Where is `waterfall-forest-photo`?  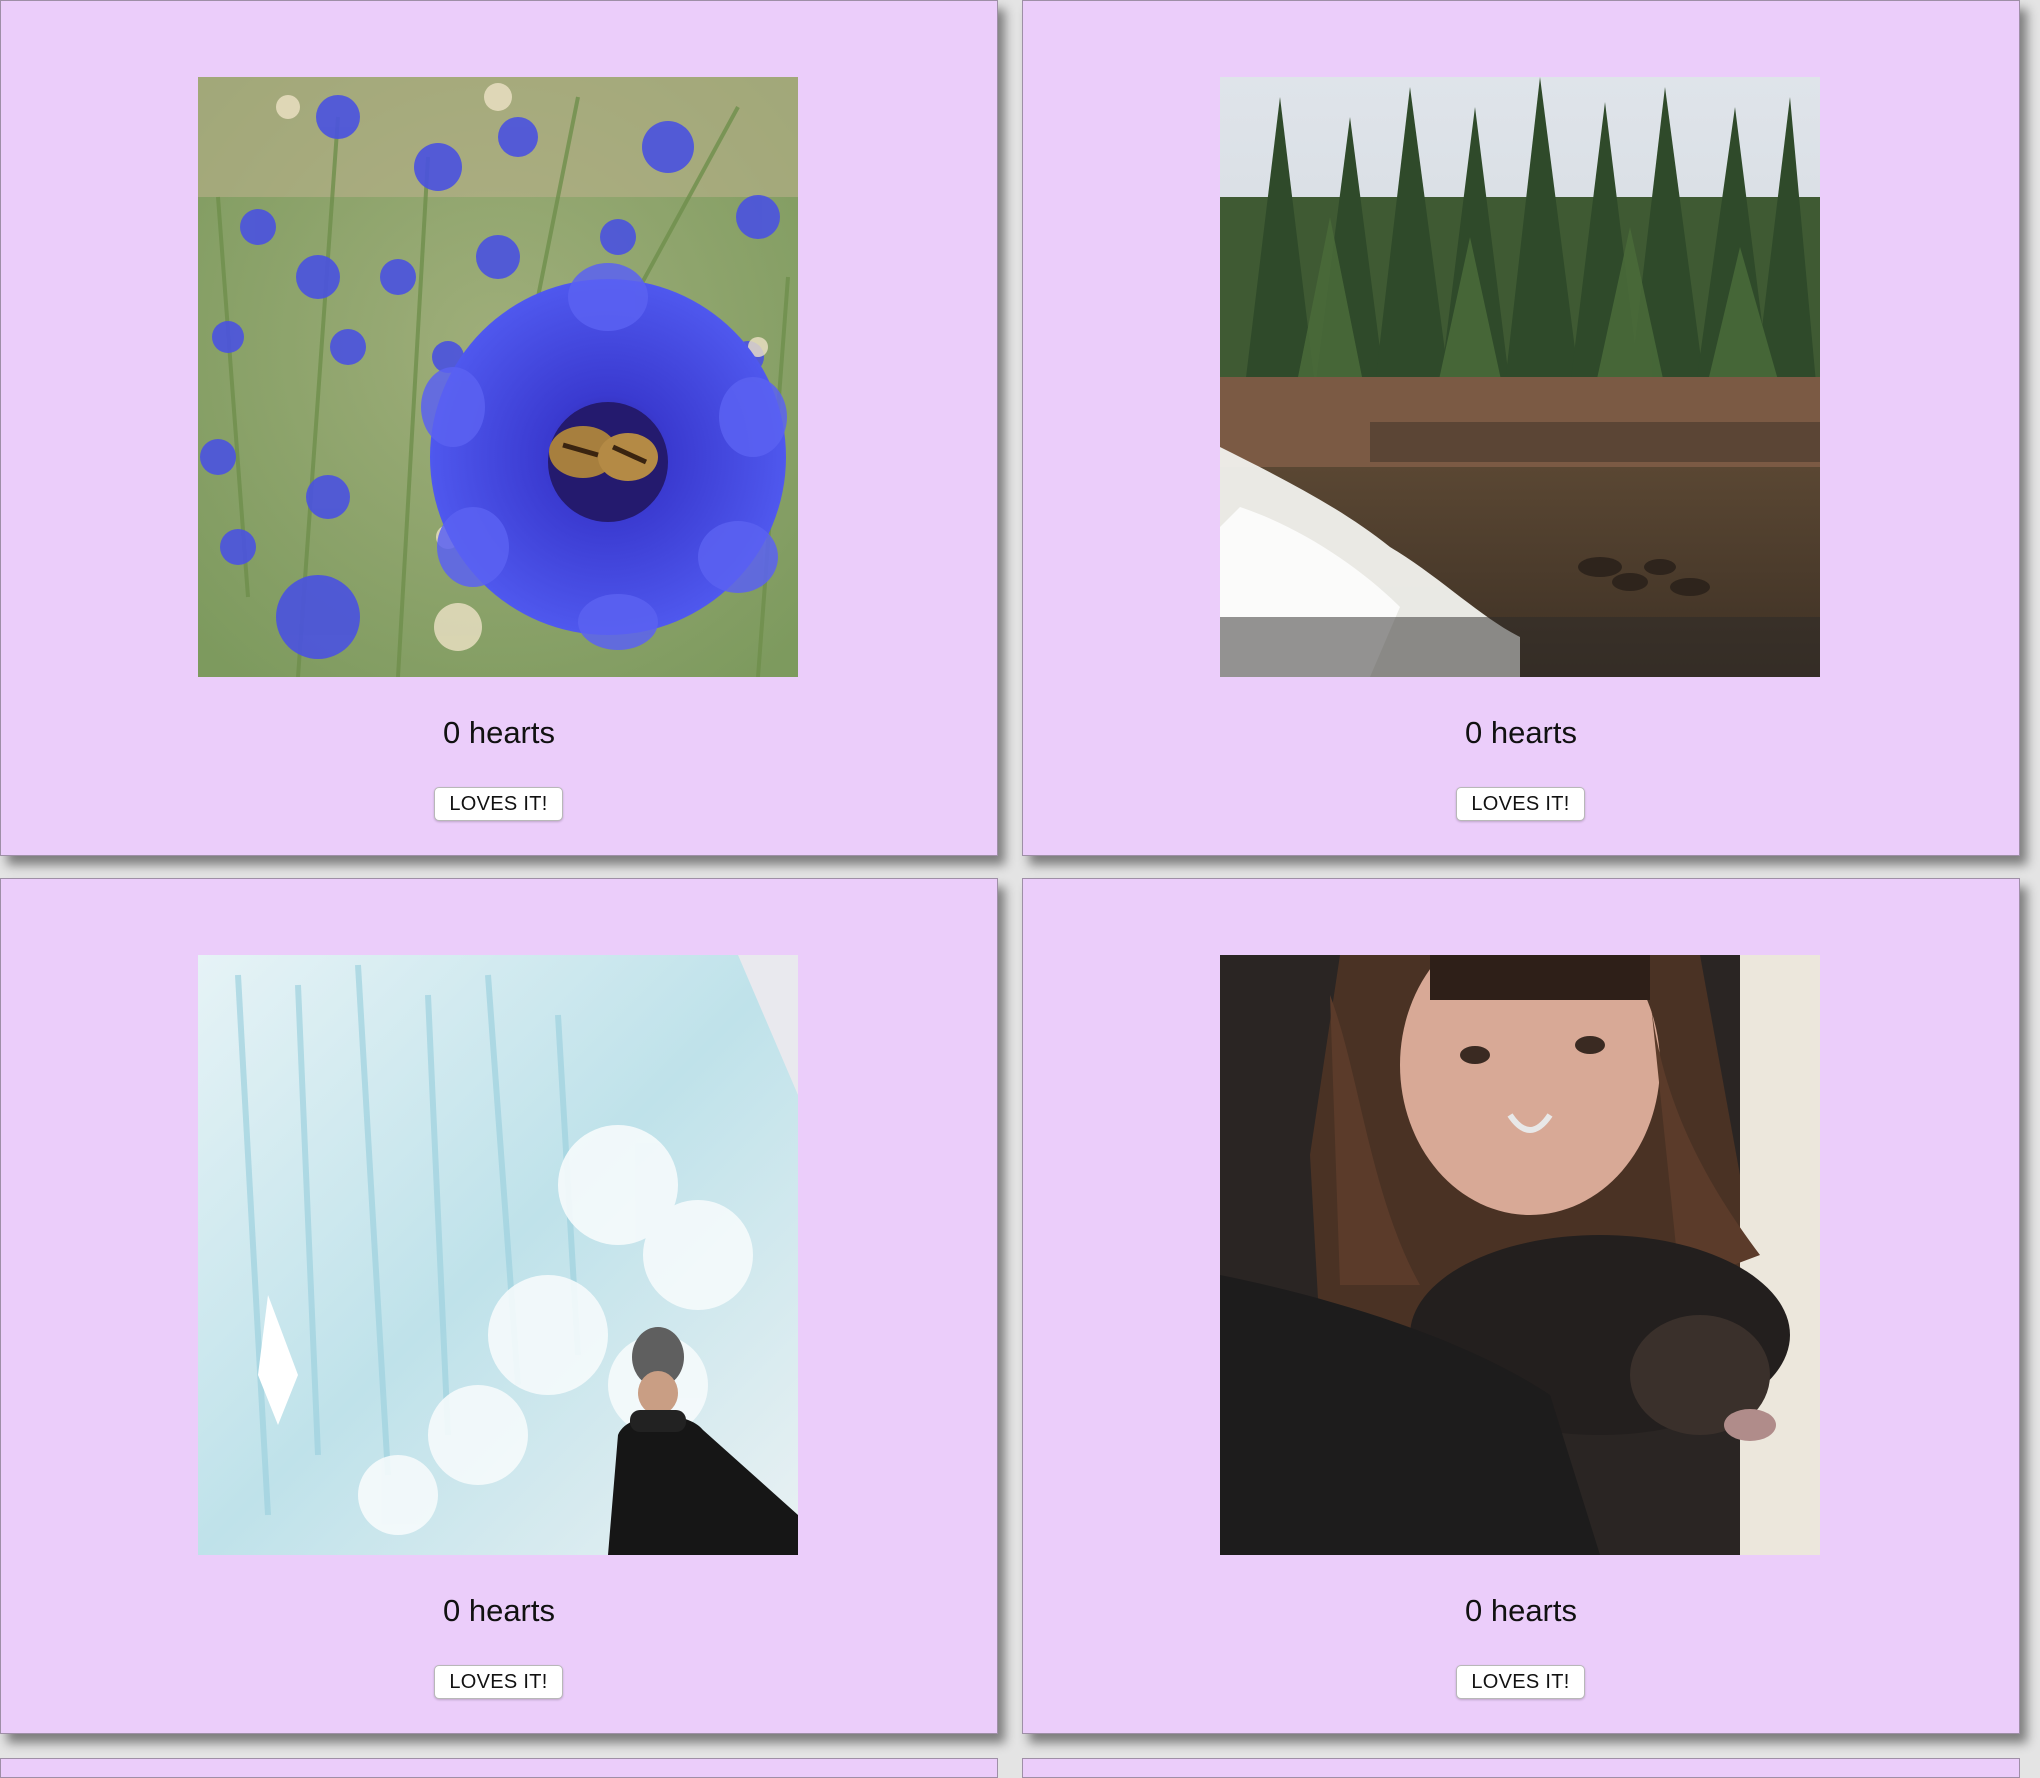 waterfall-forest-photo is located at coordinates (1520, 377).